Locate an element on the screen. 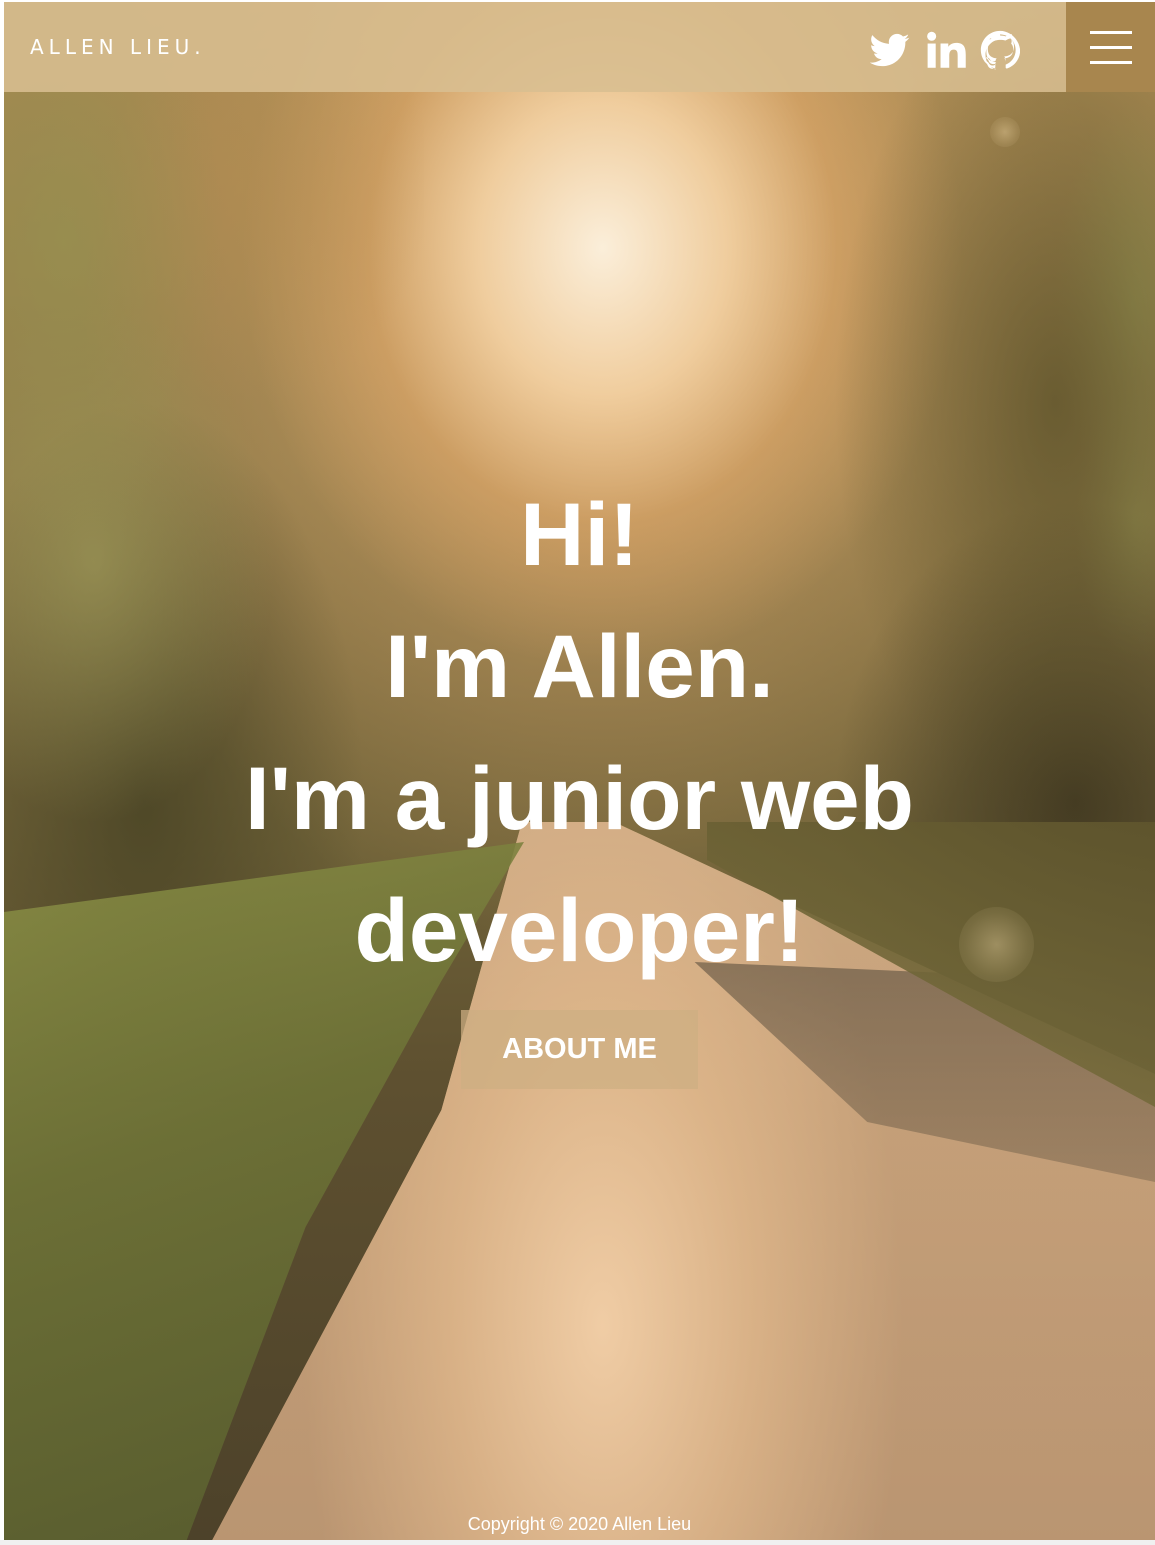  linkedin-link is located at coordinates (947, 50).